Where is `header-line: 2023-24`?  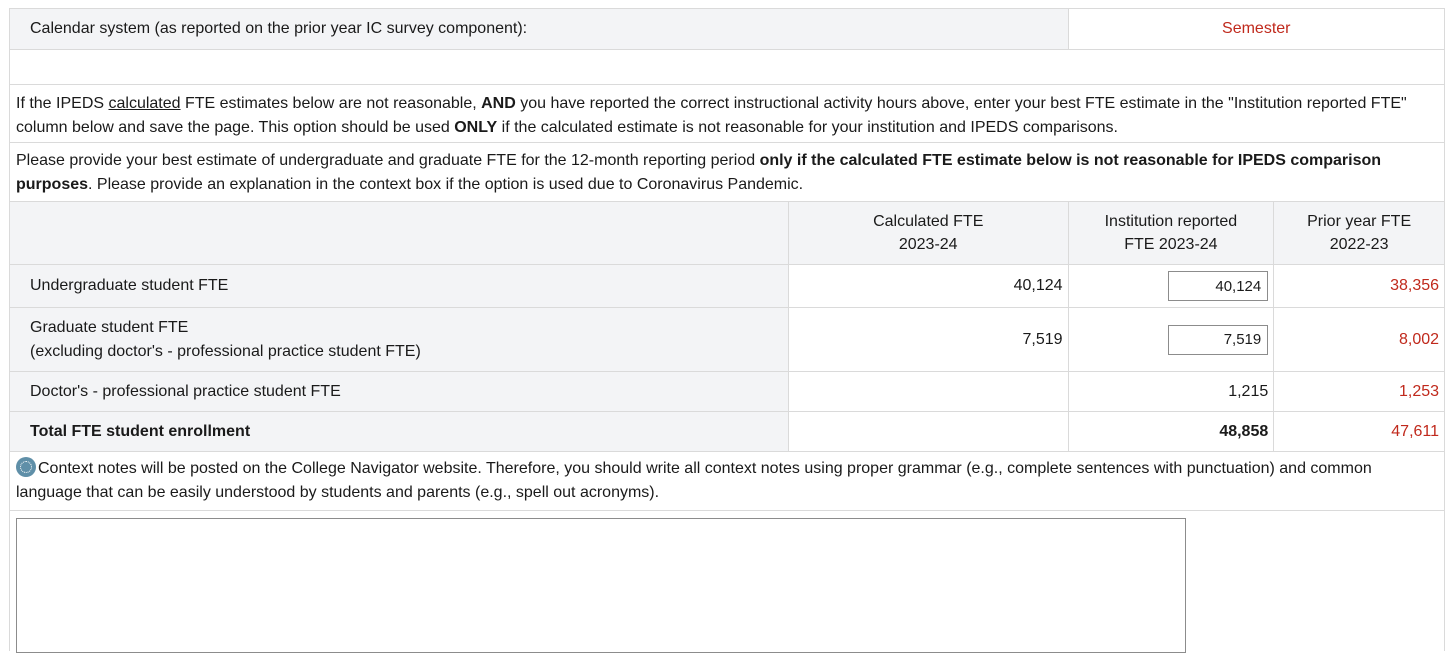
header-line: 2023-24 is located at coordinates (928, 244).